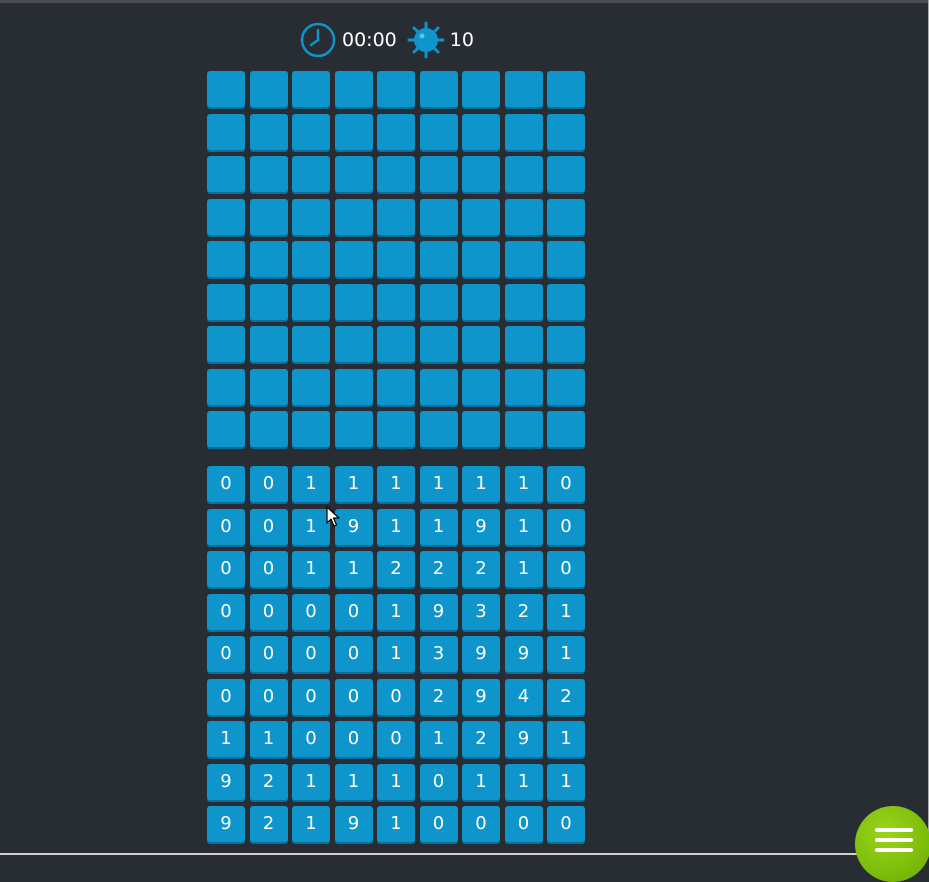  I want to click on hamburger-menu-button, so click(892, 844).